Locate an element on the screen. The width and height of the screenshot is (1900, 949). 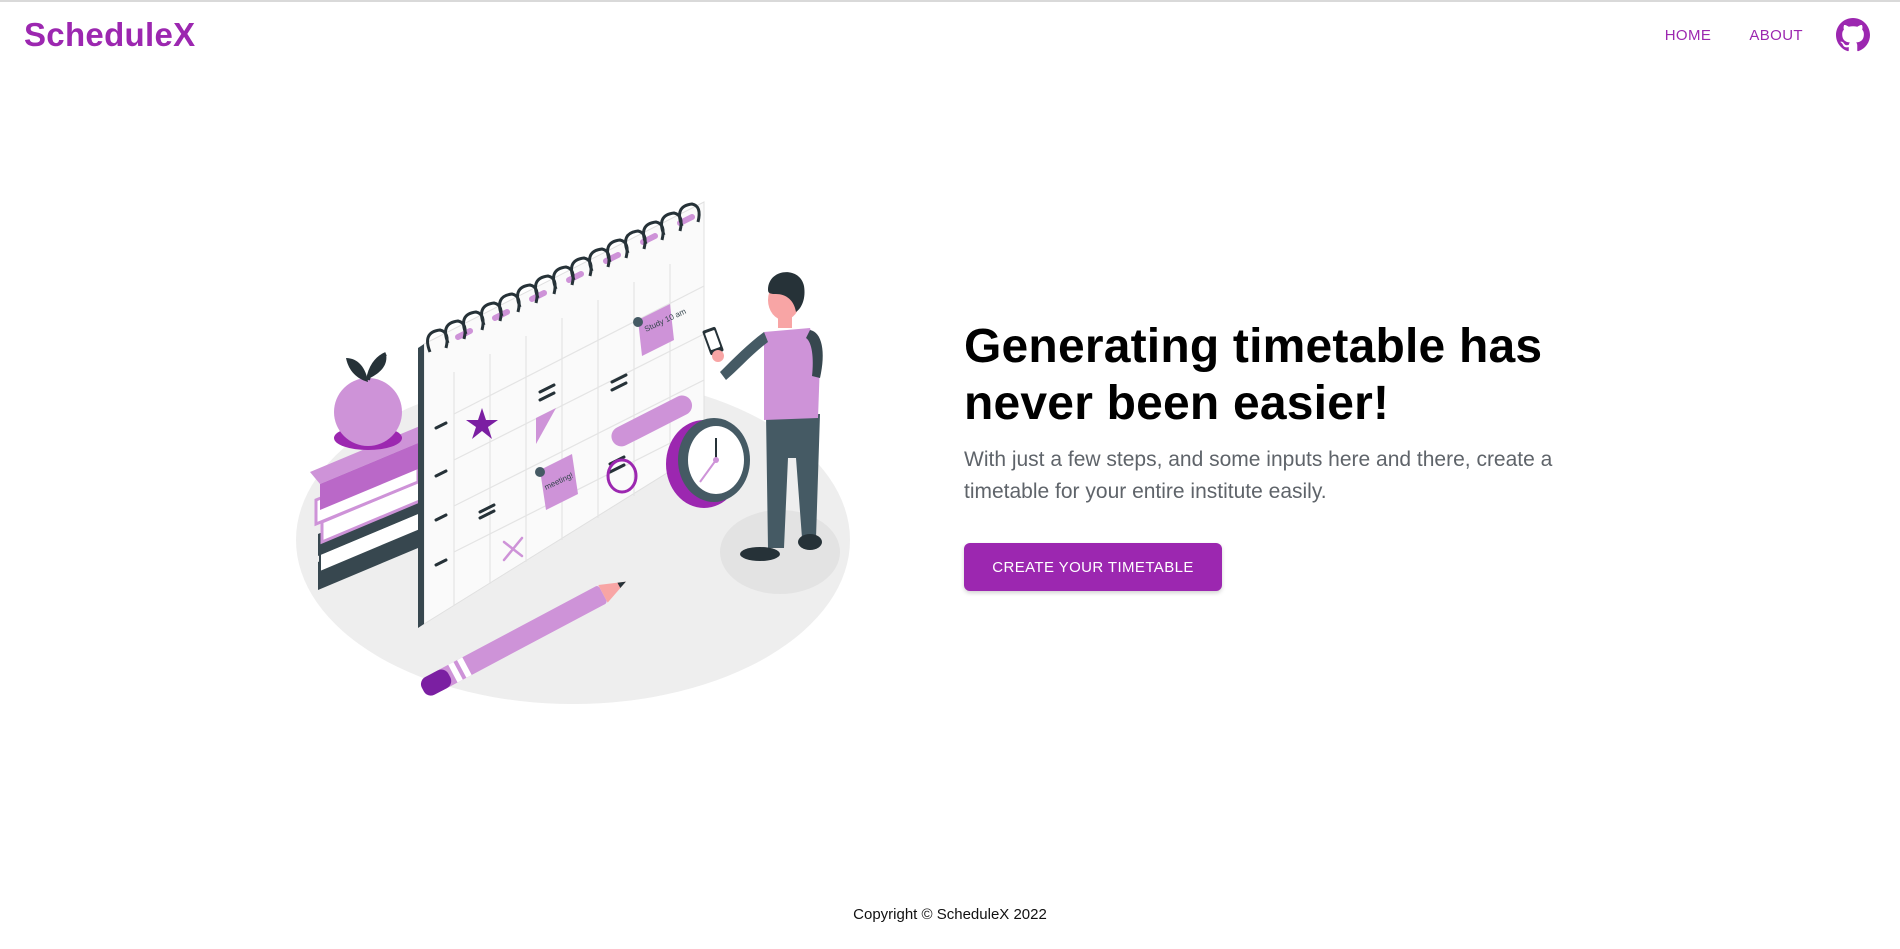
navbar: ScheduleX HOME ABOUT is located at coordinates (950, 36).